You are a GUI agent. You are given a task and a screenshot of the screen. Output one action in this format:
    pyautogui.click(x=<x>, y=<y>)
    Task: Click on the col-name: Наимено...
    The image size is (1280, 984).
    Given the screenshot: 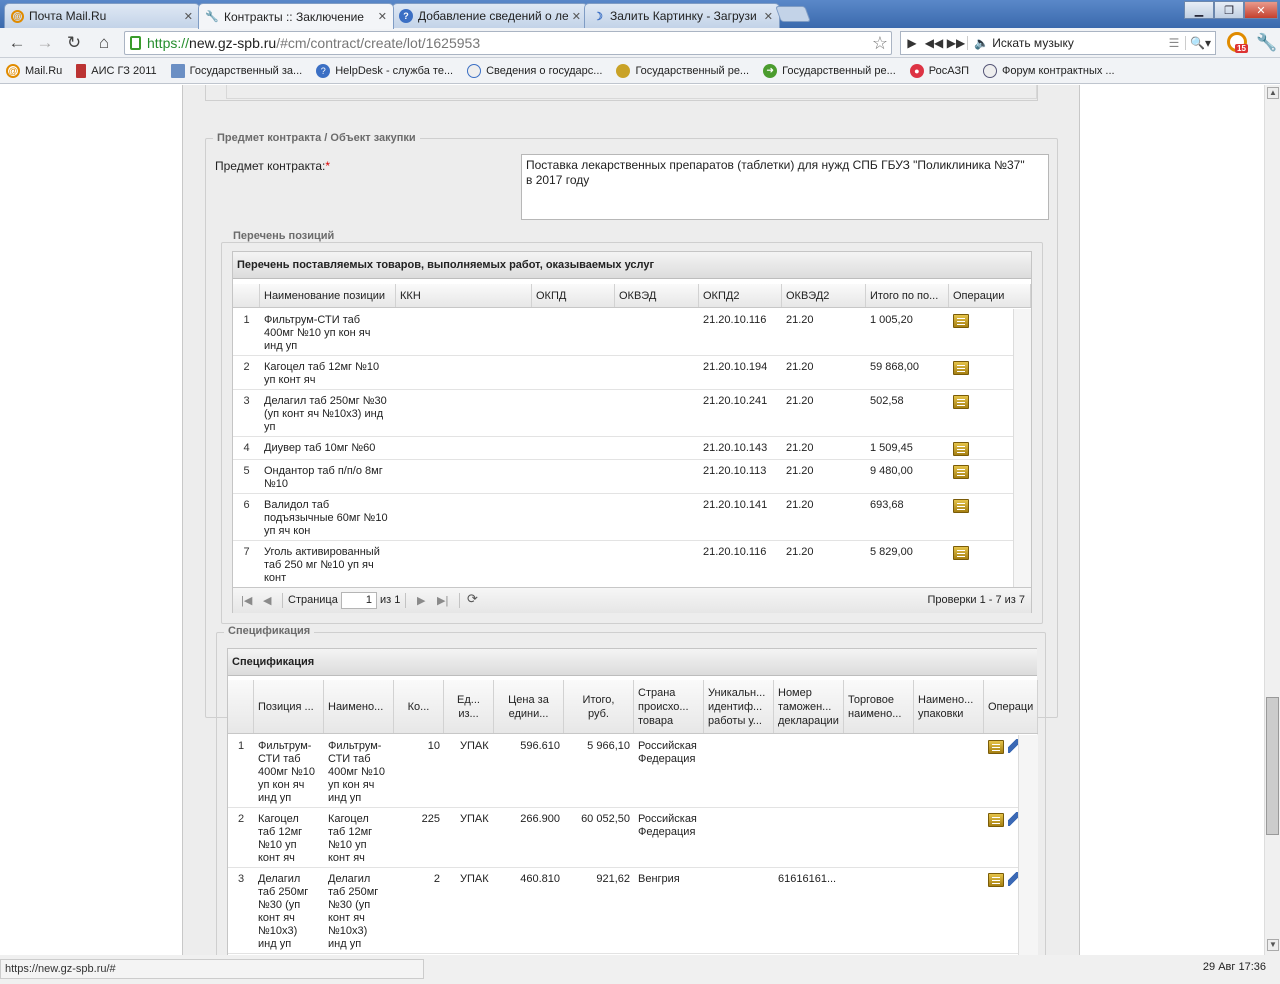 What is the action you would take?
    pyautogui.click(x=359, y=706)
    